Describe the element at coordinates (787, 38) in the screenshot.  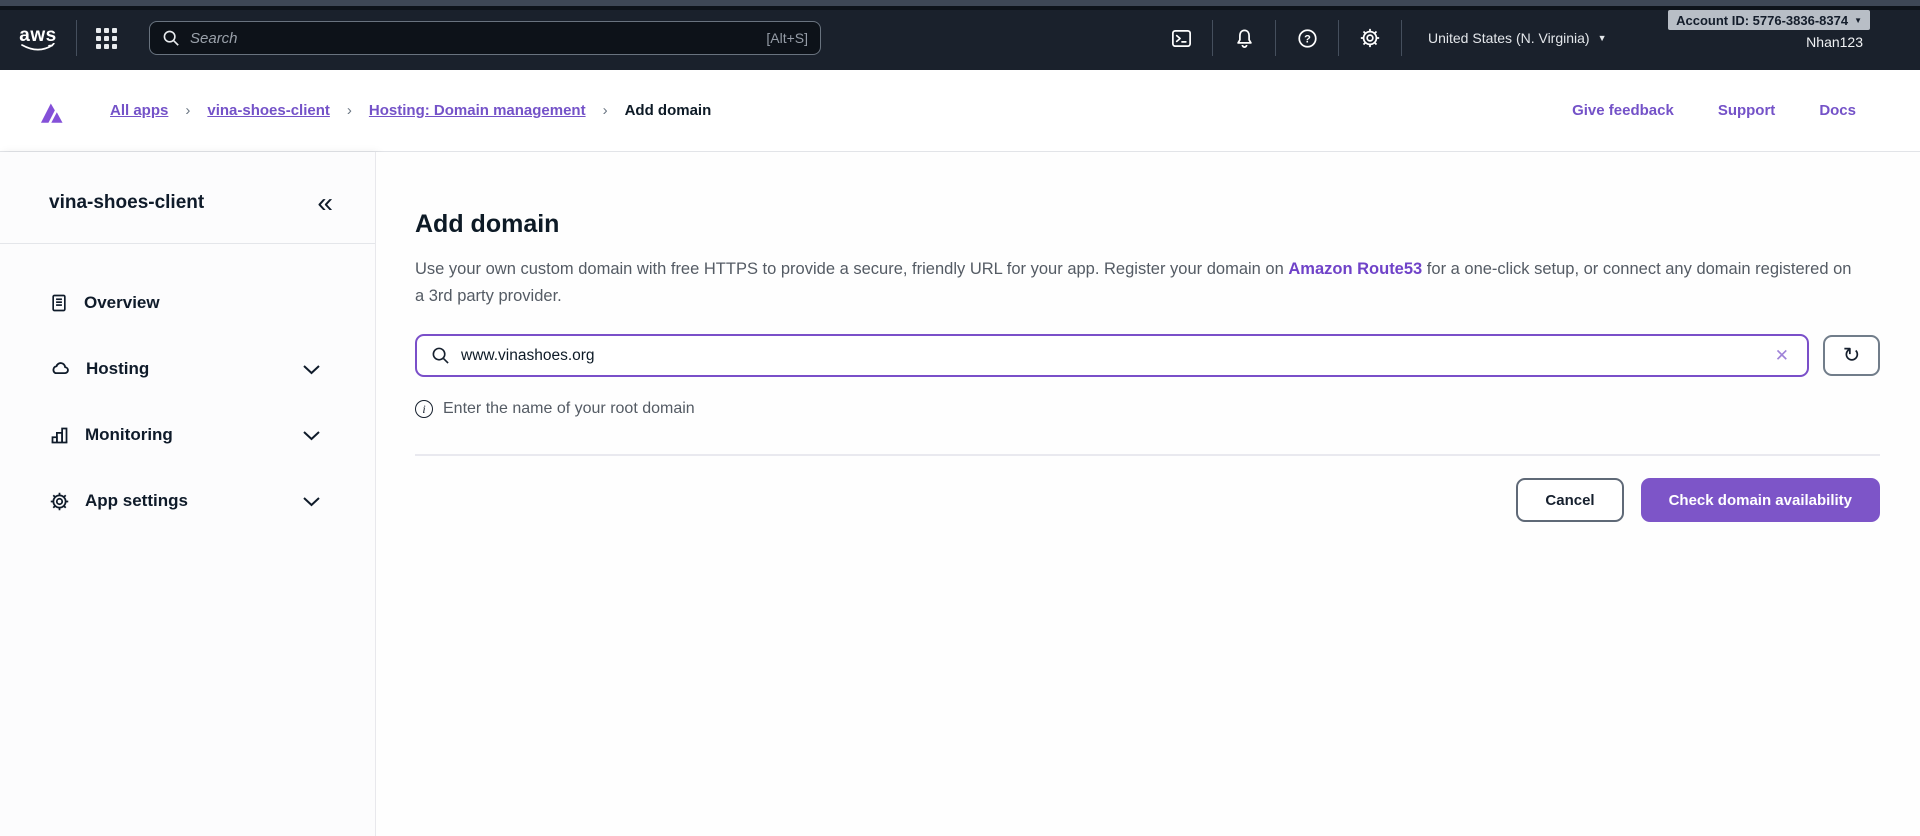
I see `search-shortcut-hint: [Alt+S]` at that location.